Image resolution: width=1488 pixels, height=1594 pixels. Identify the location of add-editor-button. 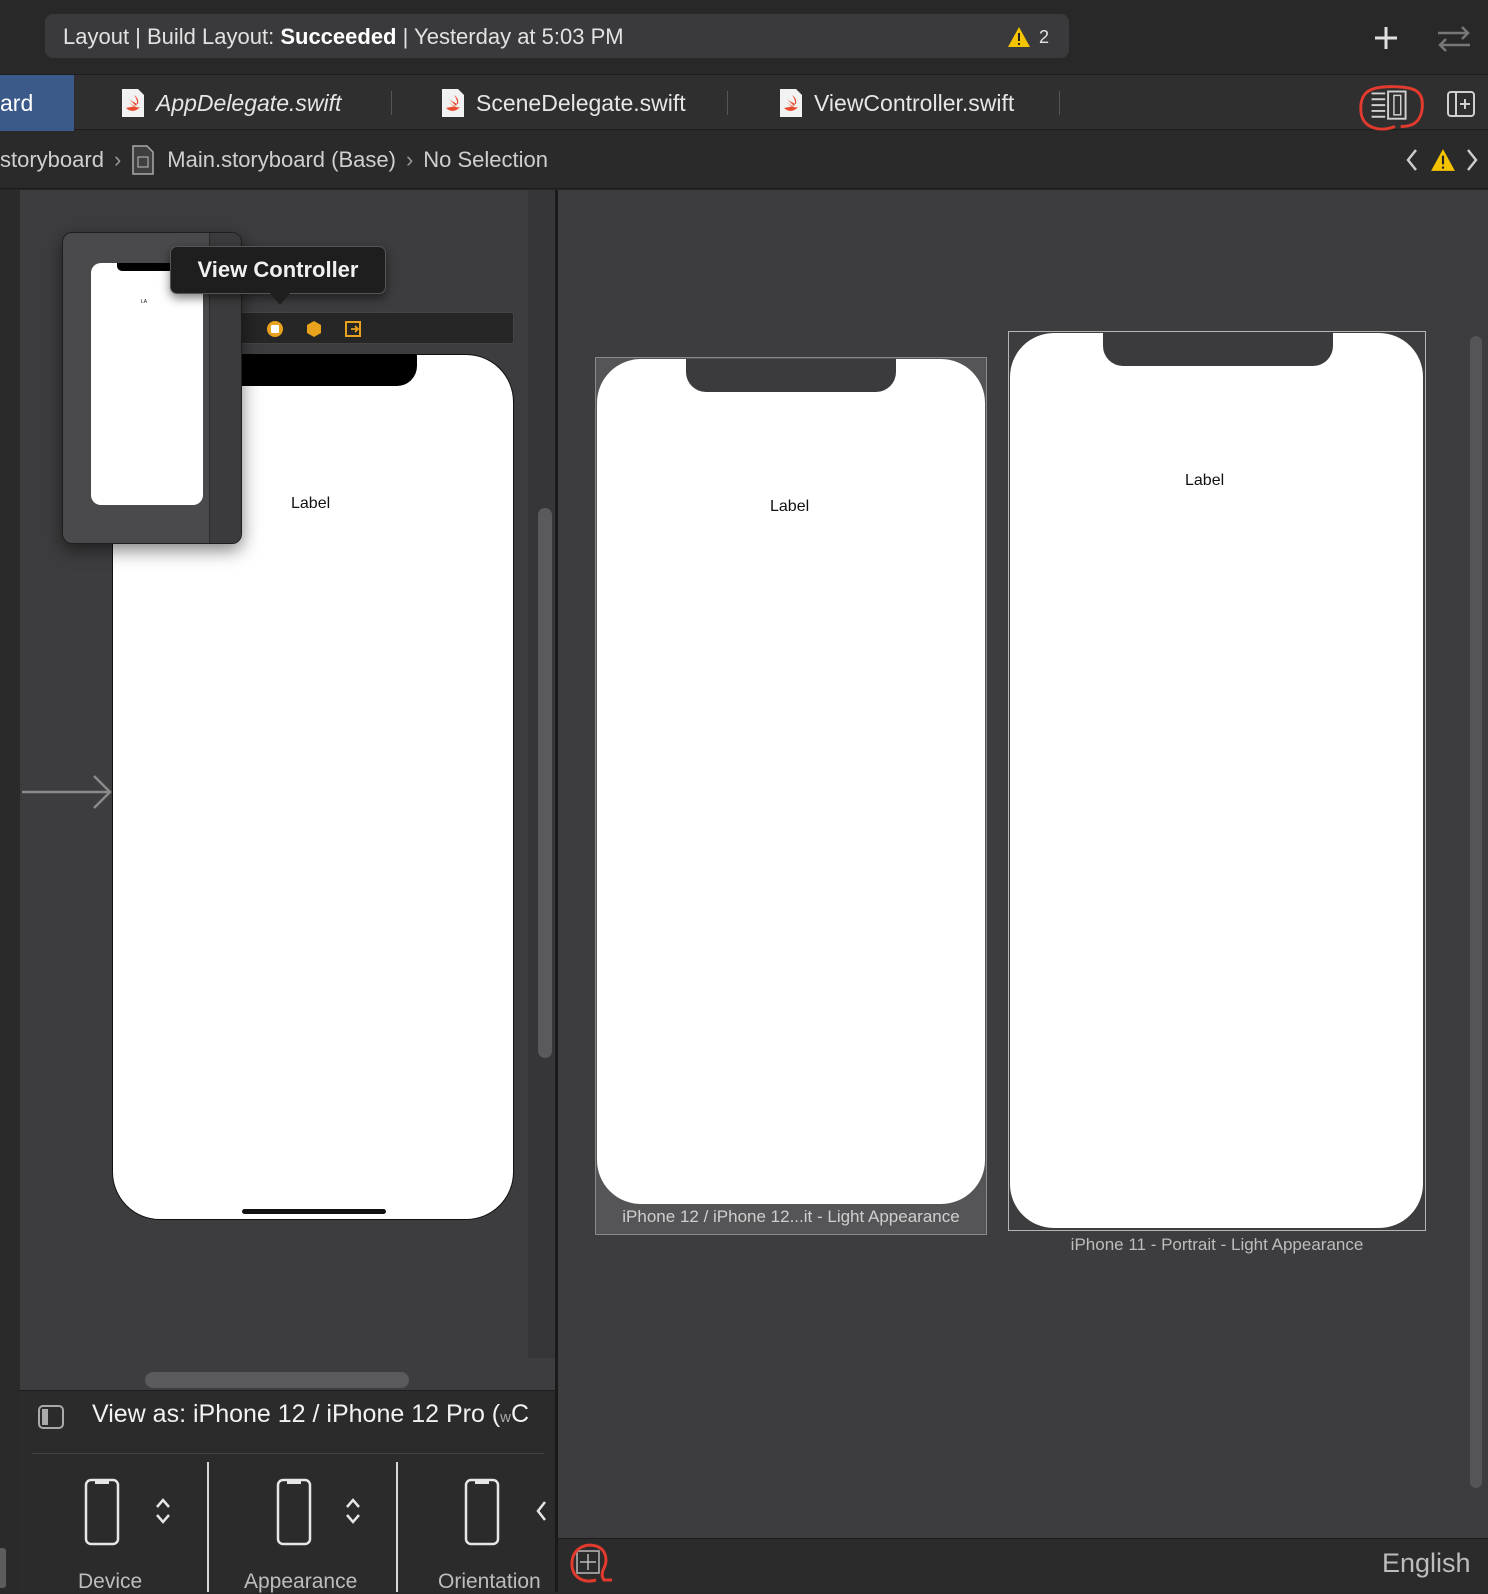
(1461, 104).